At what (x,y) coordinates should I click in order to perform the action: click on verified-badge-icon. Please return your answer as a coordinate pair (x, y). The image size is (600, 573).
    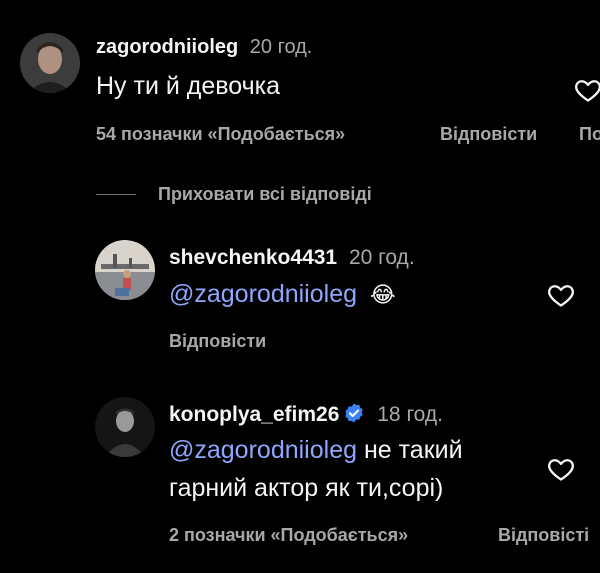
    Looking at the image, I should click on (354, 413).